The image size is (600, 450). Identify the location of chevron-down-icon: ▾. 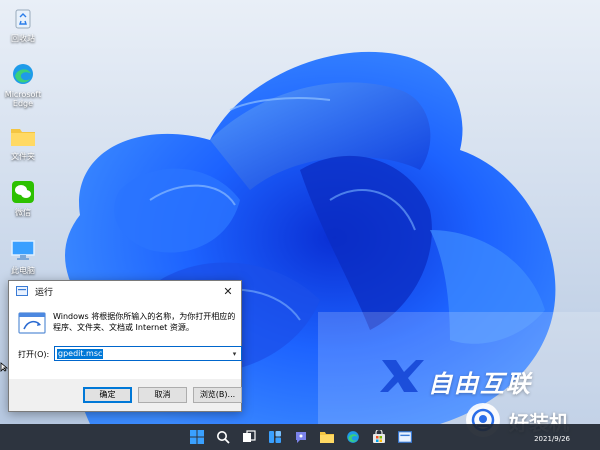
(234, 353).